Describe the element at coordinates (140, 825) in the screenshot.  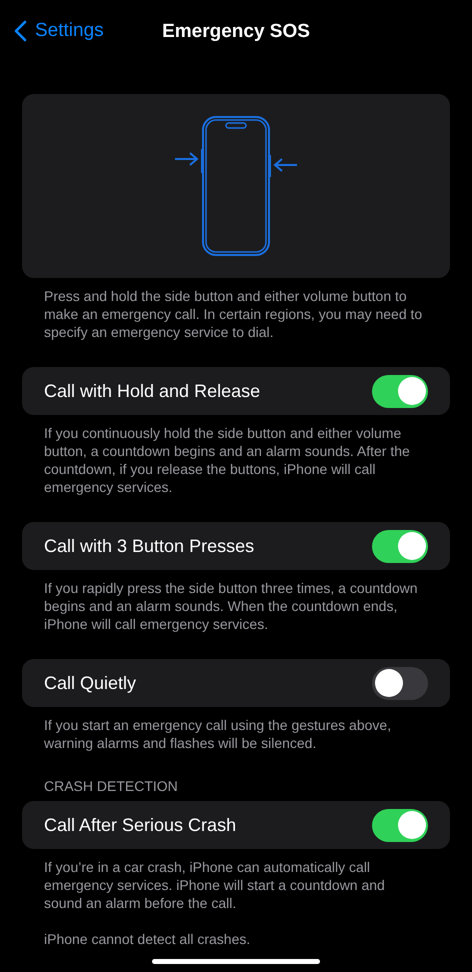
I see `row-label: Call After Serious Crash` at that location.